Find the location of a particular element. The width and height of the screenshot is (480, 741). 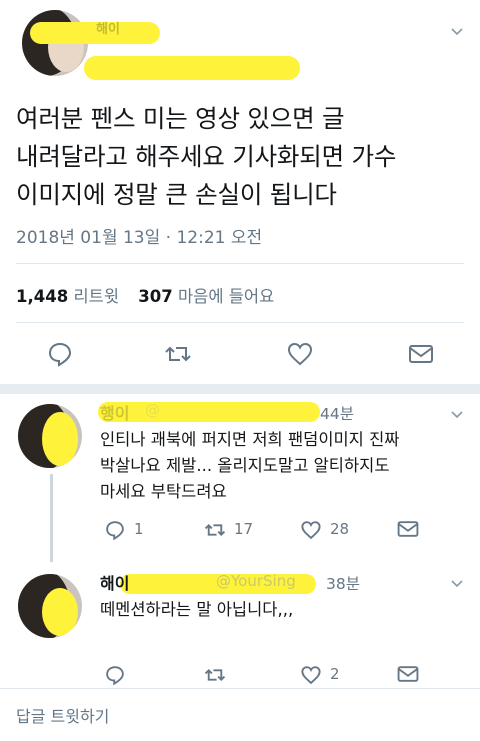

reply-author-name: 행이 is located at coordinates (114, 412).